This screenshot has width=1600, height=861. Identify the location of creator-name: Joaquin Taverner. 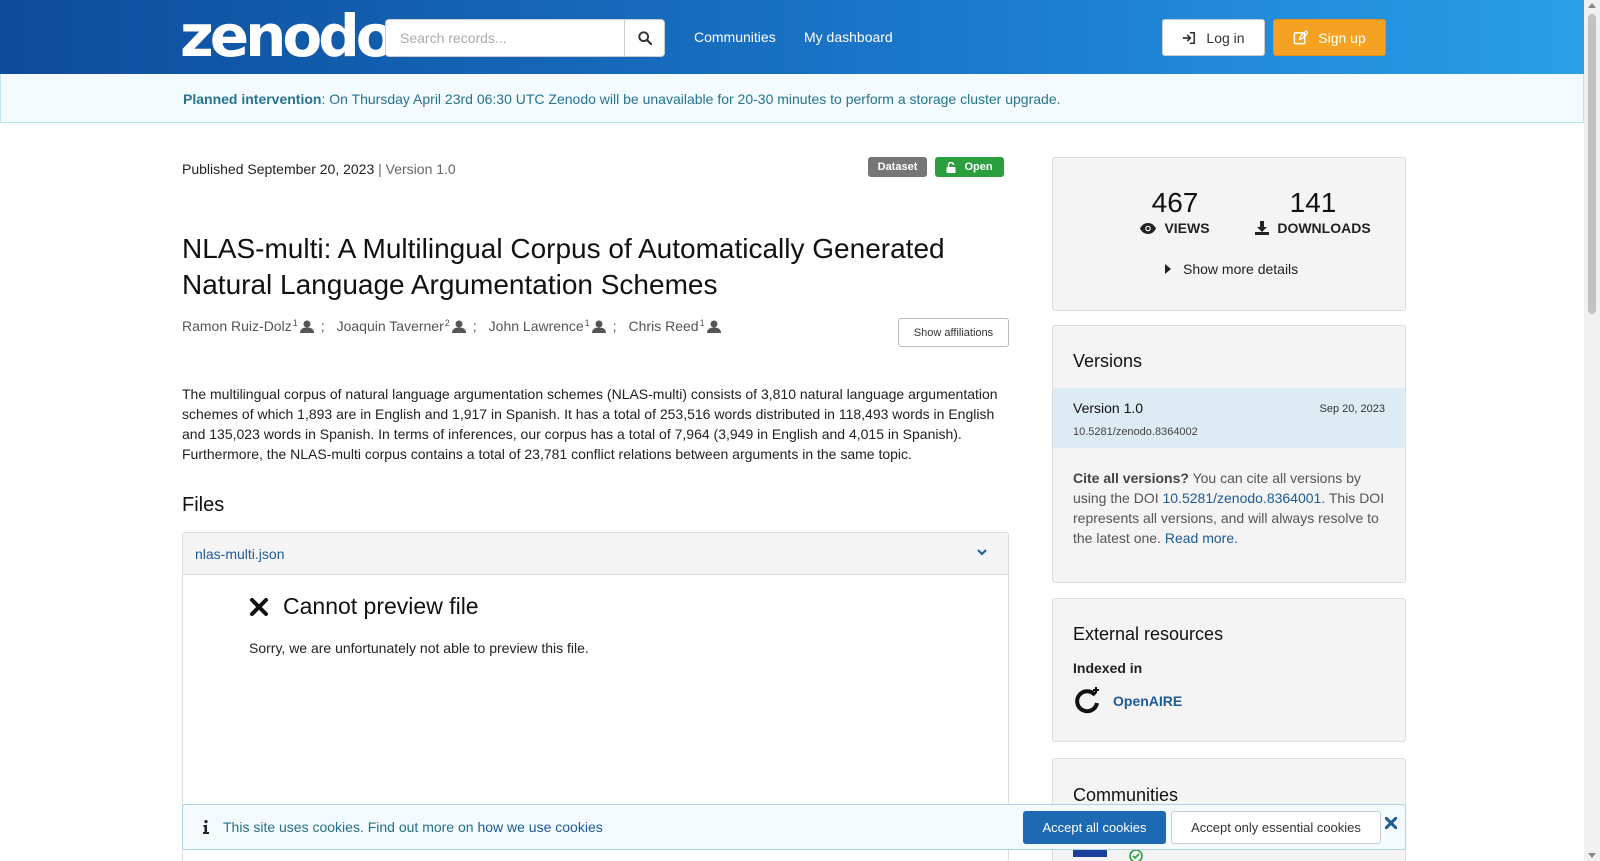
(390, 326).